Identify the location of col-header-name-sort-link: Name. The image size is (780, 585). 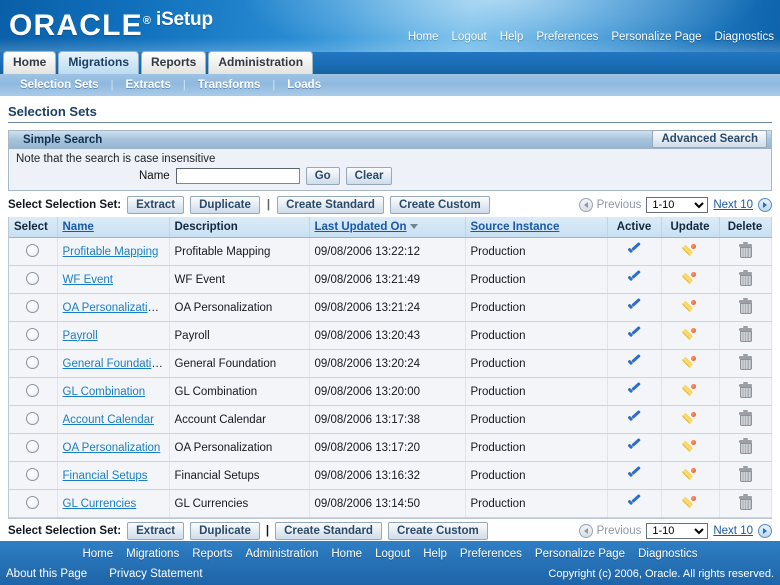
(78, 227).